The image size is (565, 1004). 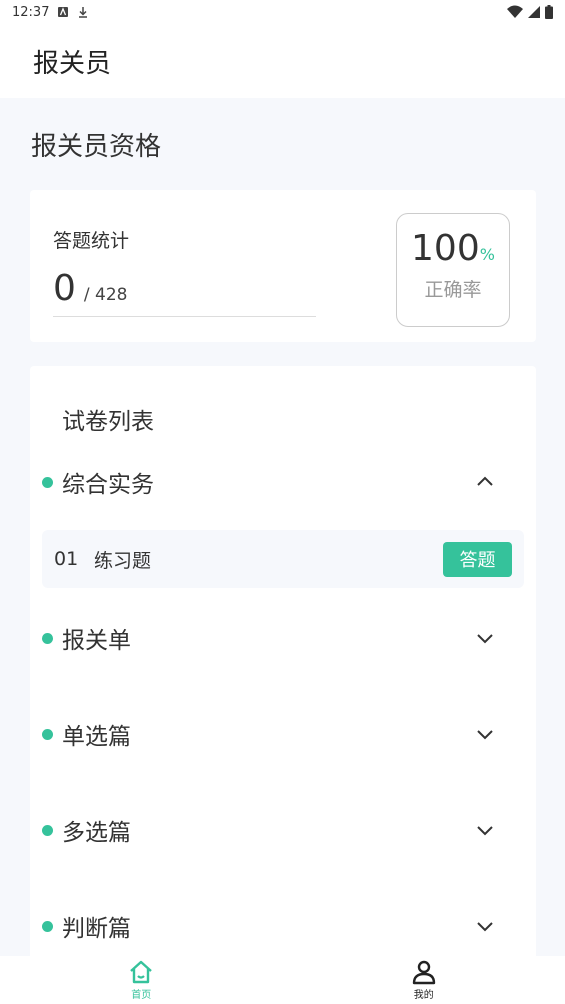 What do you see at coordinates (66, 559) in the screenshot?
I see `paper-item-number: 01` at bounding box center [66, 559].